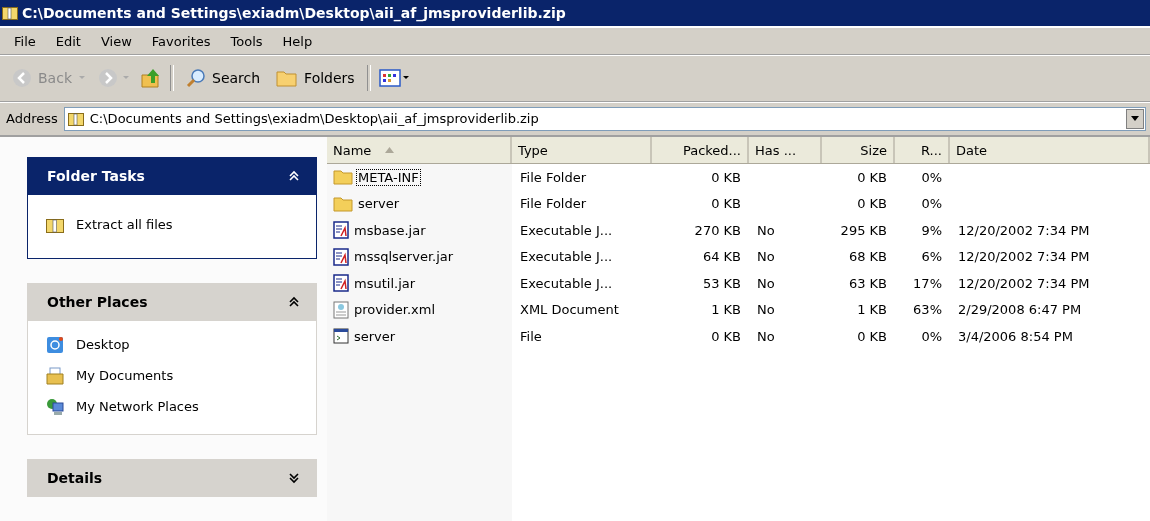 The image size is (1150, 521). I want to click on sort-ascending-icon, so click(390, 150).